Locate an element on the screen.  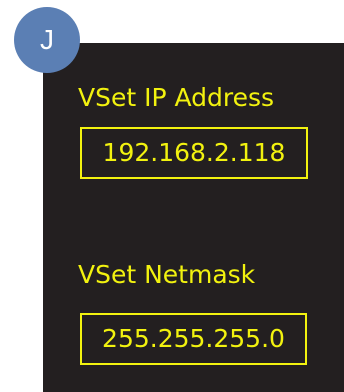
step-badge: J is located at coordinates (47, 40).